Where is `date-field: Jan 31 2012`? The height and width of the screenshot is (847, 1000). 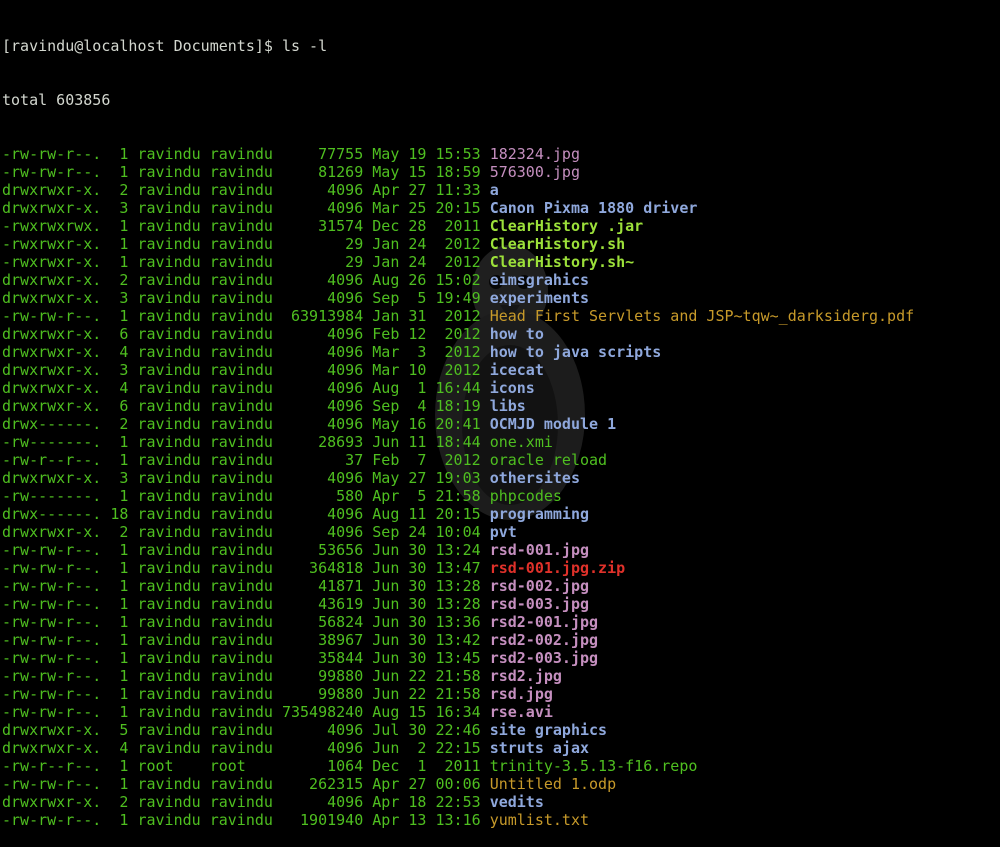
date-field: Jan 31 2012 is located at coordinates (426, 316).